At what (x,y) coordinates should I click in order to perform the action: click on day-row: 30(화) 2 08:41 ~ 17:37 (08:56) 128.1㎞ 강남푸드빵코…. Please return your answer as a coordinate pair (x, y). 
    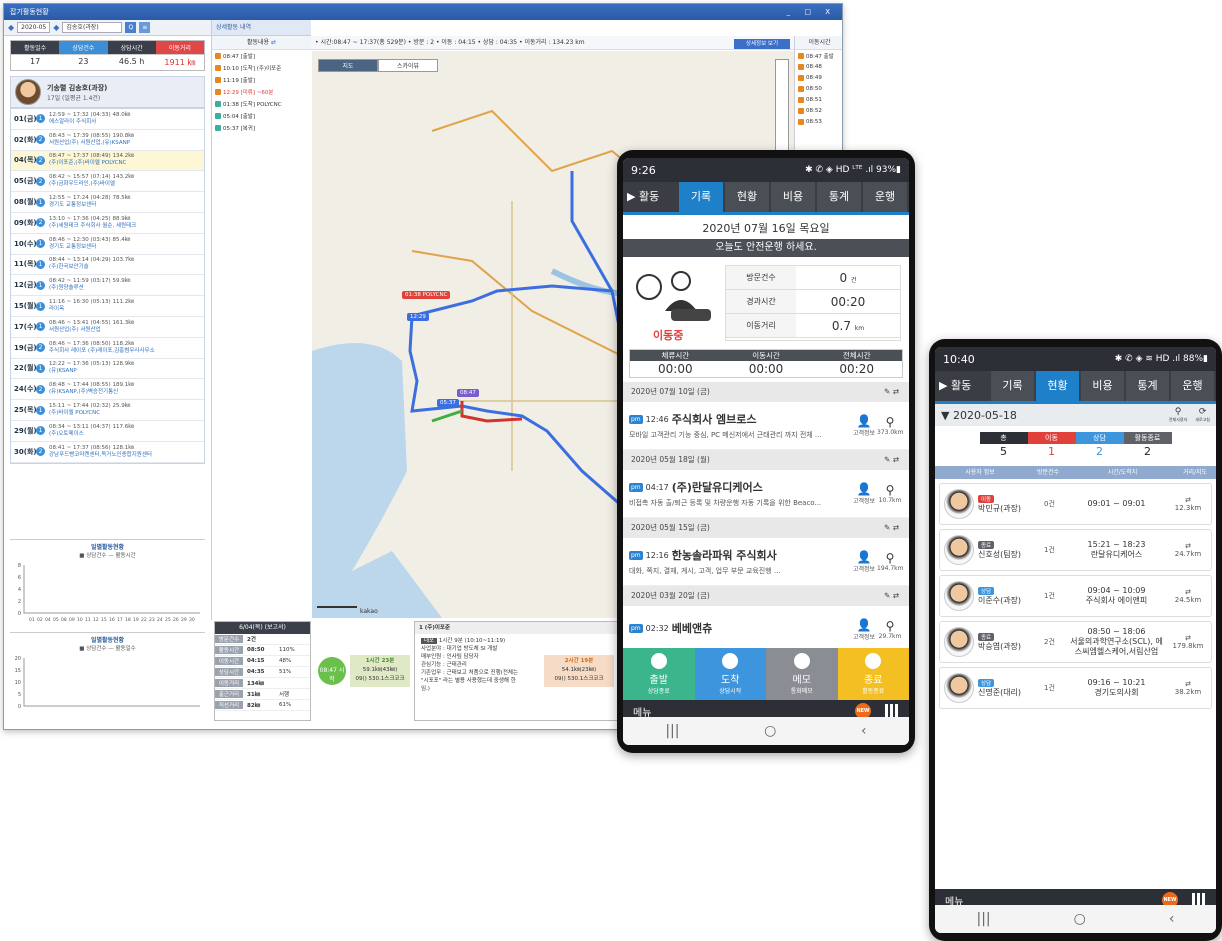
    Looking at the image, I should click on (107, 452).